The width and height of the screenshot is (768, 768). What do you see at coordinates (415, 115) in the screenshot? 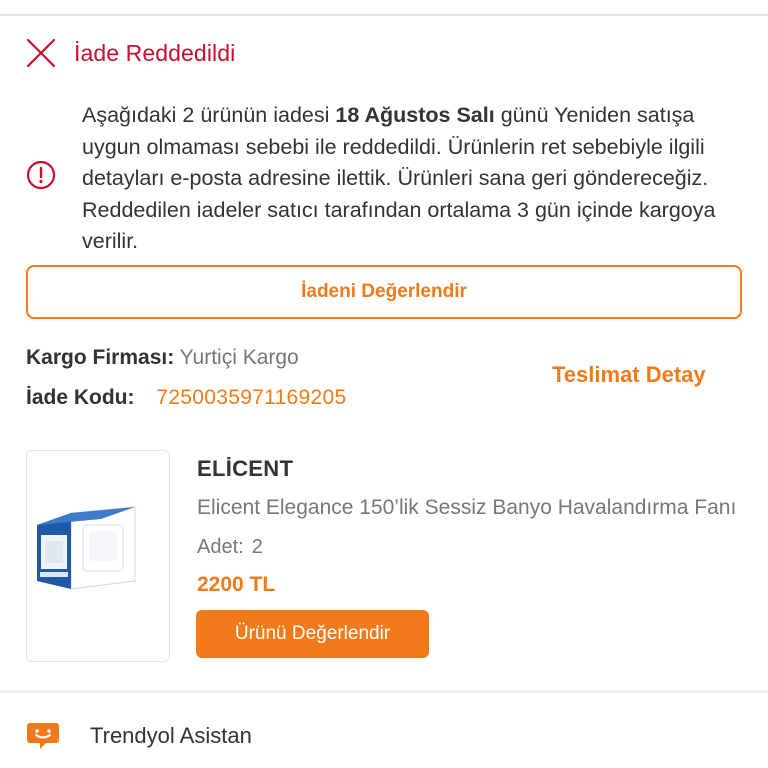
I see `return-date: 18 Ağustos Salı` at bounding box center [415, 115].